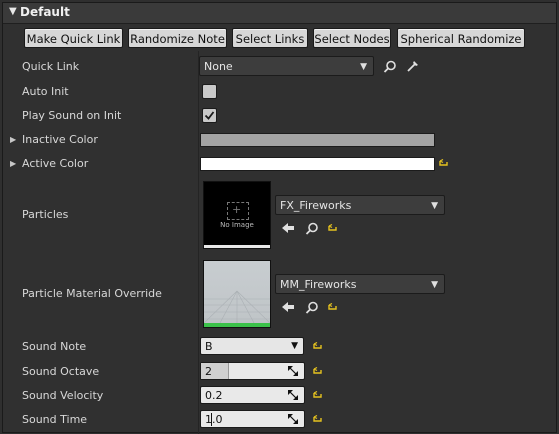 The height and width of the screenshot is (434, 559). I want to click on particles-label: Particles, so click(45, 214).